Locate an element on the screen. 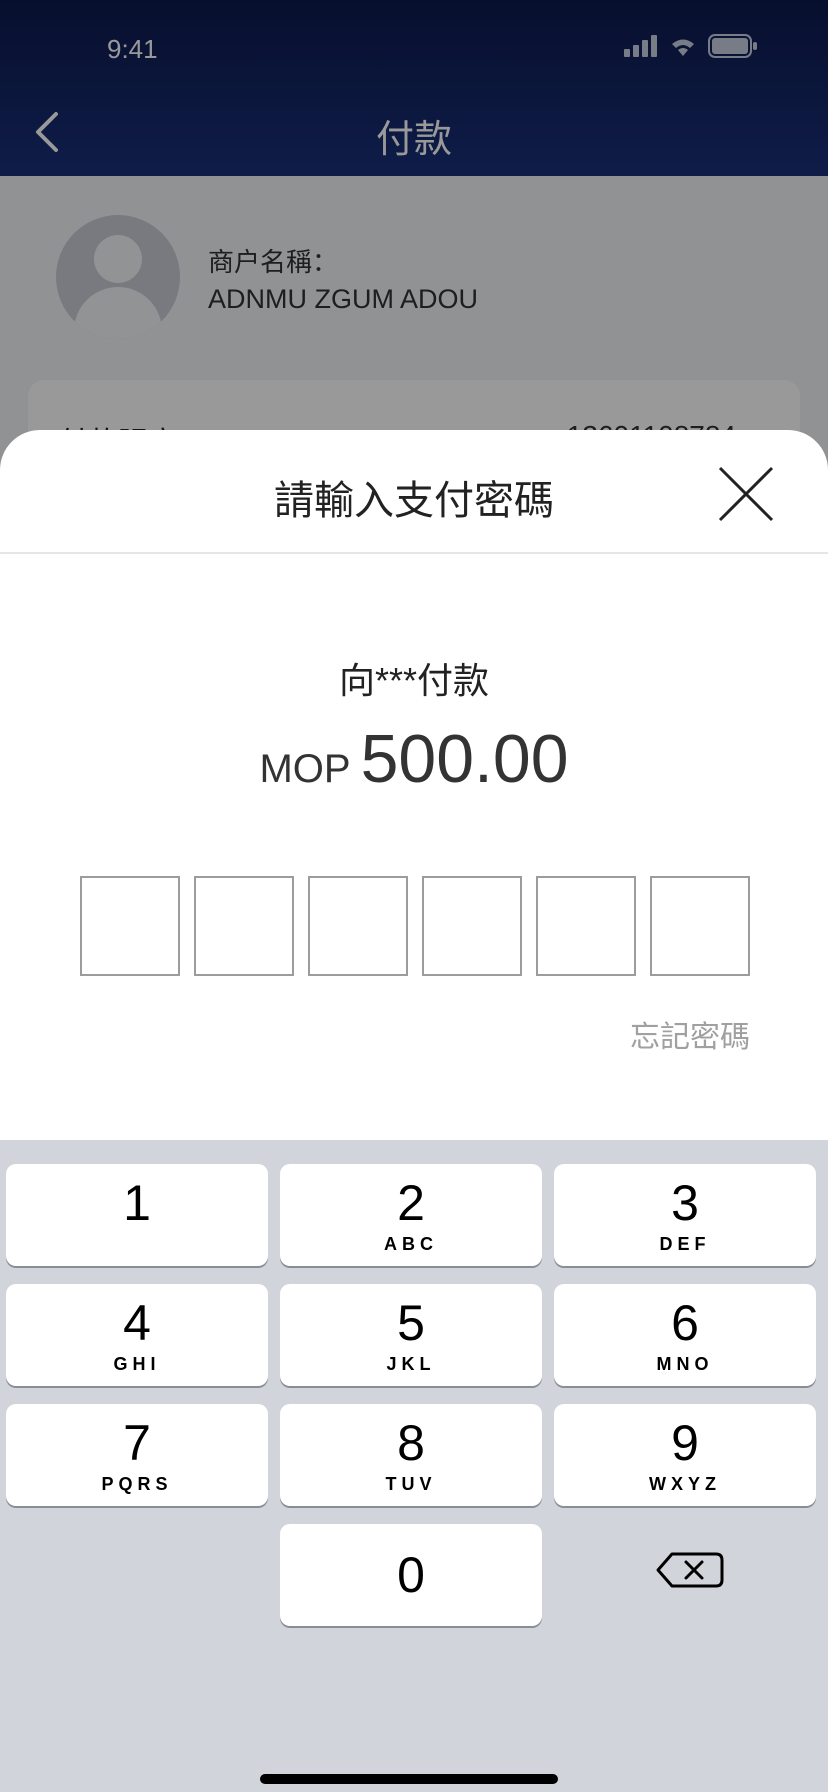 This screenshot has width=828, height=1792. key-4: 4 GHI is located at coordinates (137, 1335).